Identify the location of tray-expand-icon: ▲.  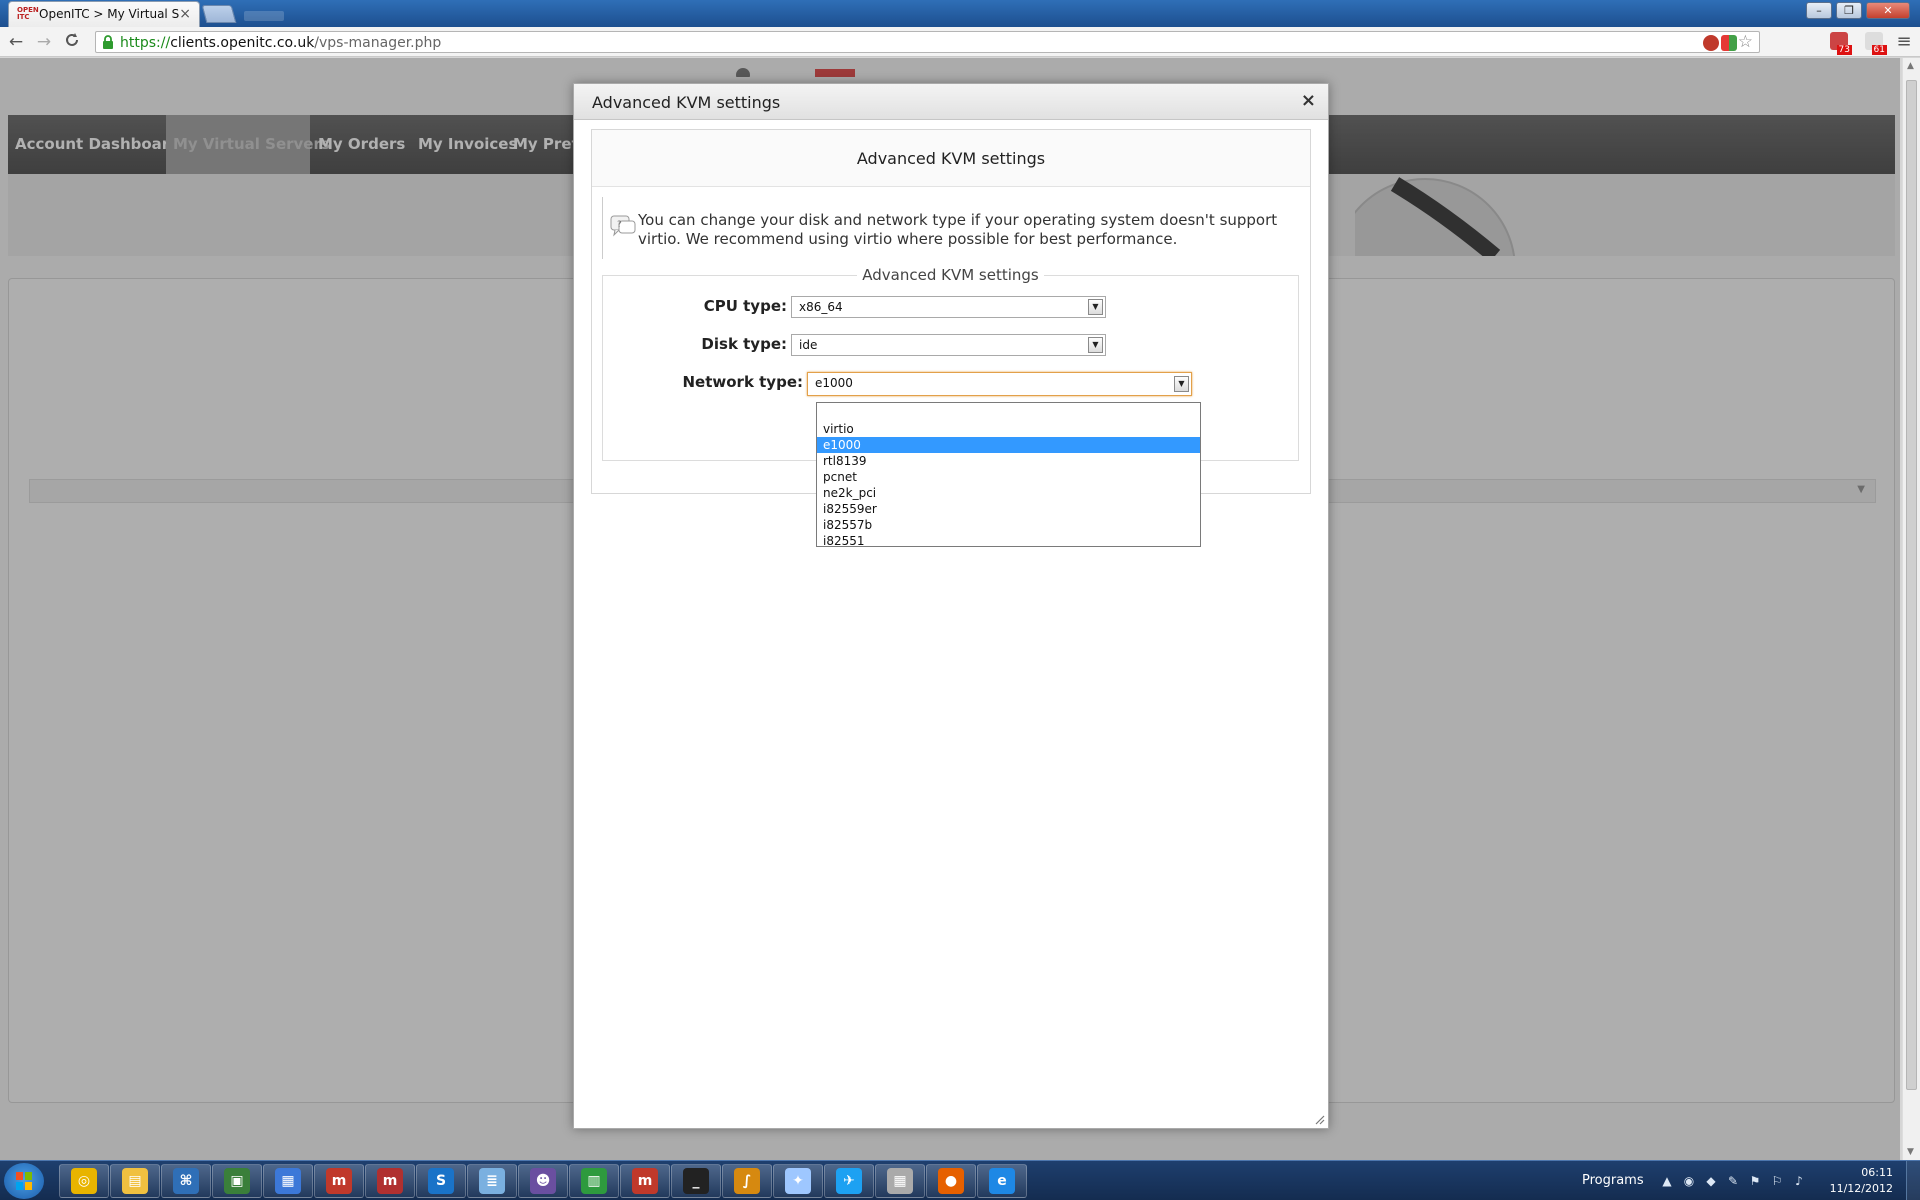
(1667, 1181).